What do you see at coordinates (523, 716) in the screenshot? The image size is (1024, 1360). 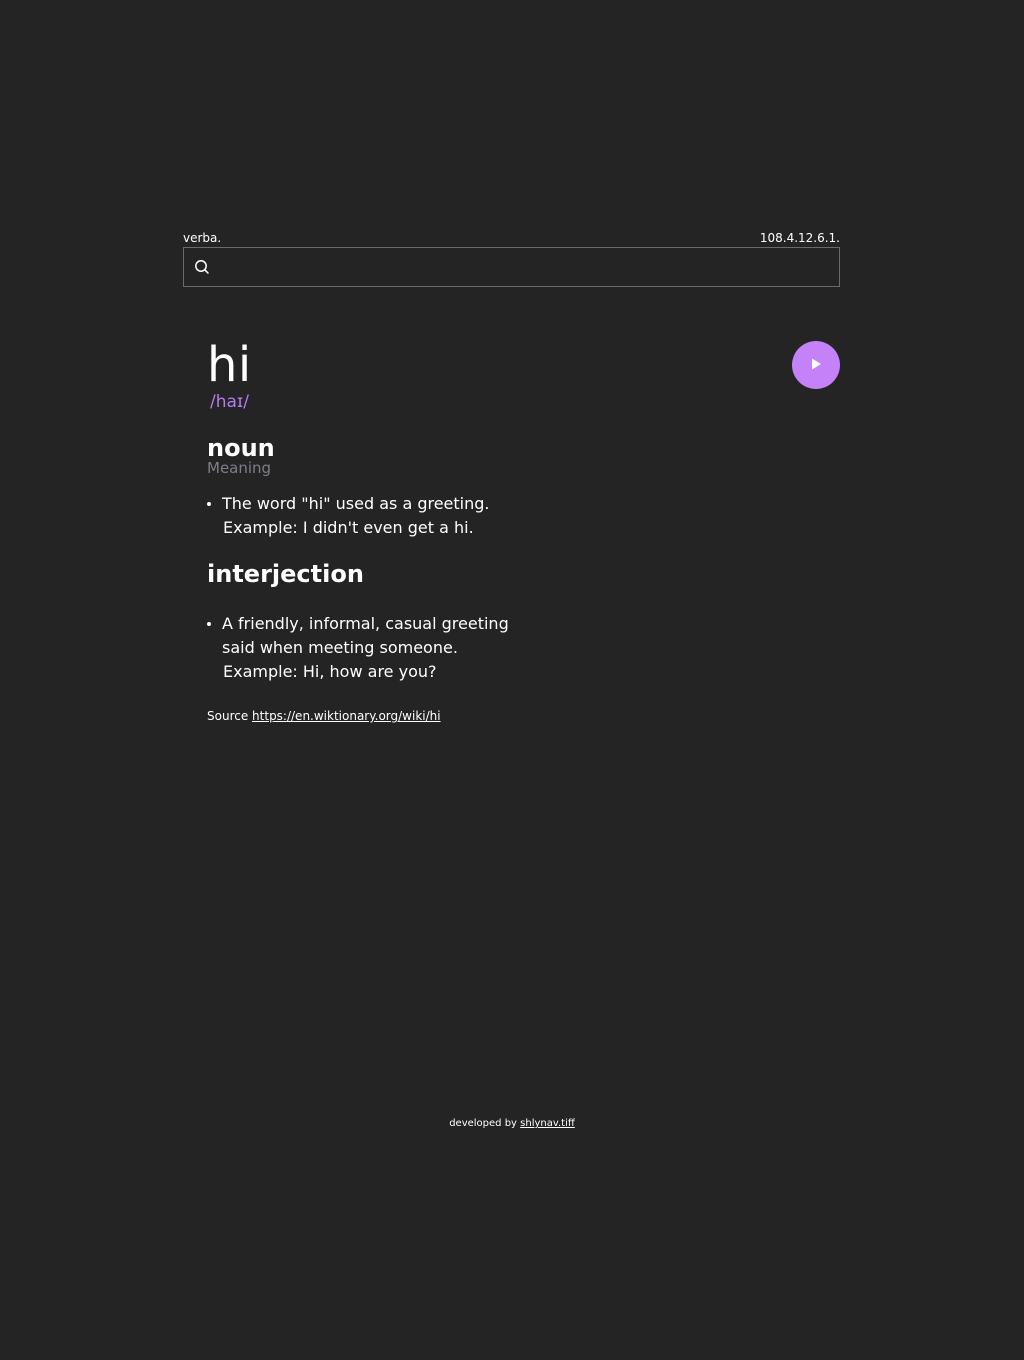 I see `source-line: Source https://en.wiktionary.org/wiki/hi` at bounding box center [523, 716].